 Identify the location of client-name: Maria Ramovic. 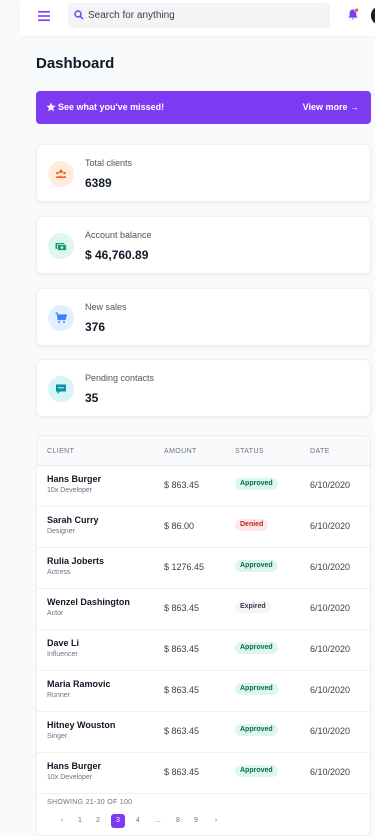
(79, 684).